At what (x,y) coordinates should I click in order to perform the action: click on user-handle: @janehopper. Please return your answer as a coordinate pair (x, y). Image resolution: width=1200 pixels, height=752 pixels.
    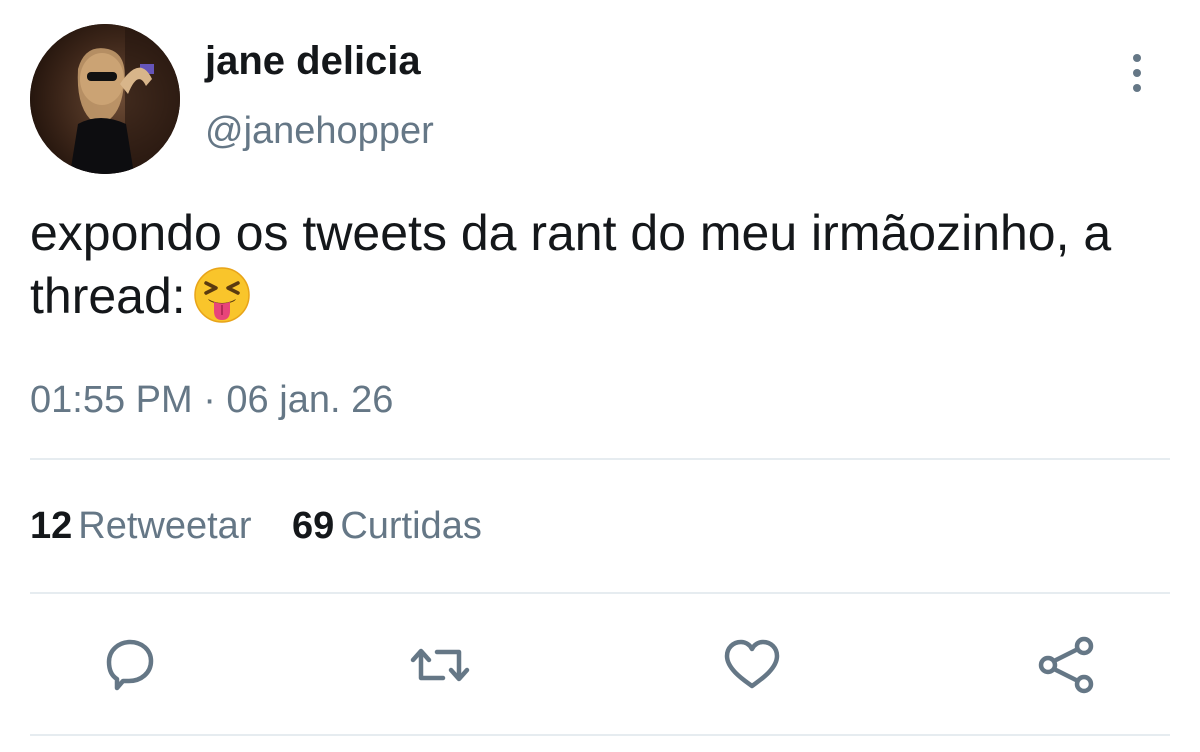
    Looking at the image, I should click on (319, 131).